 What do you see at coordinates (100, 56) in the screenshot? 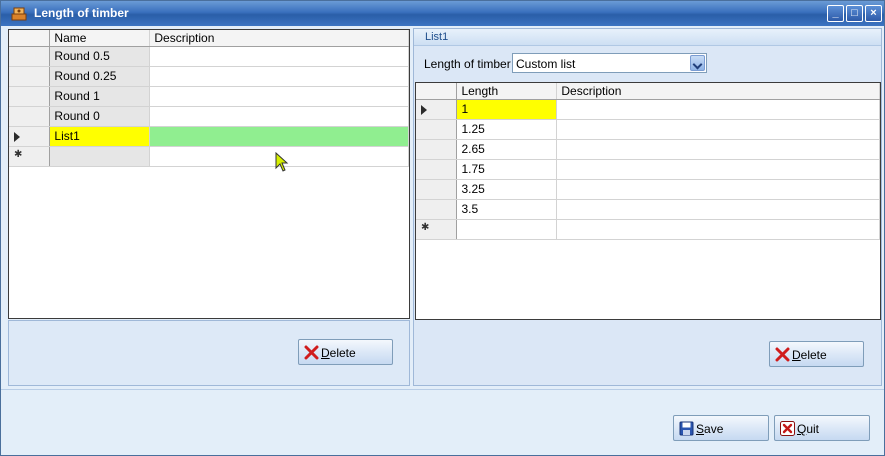
I see `name-cell: Round 0.5` at bounding box center [100, 56].